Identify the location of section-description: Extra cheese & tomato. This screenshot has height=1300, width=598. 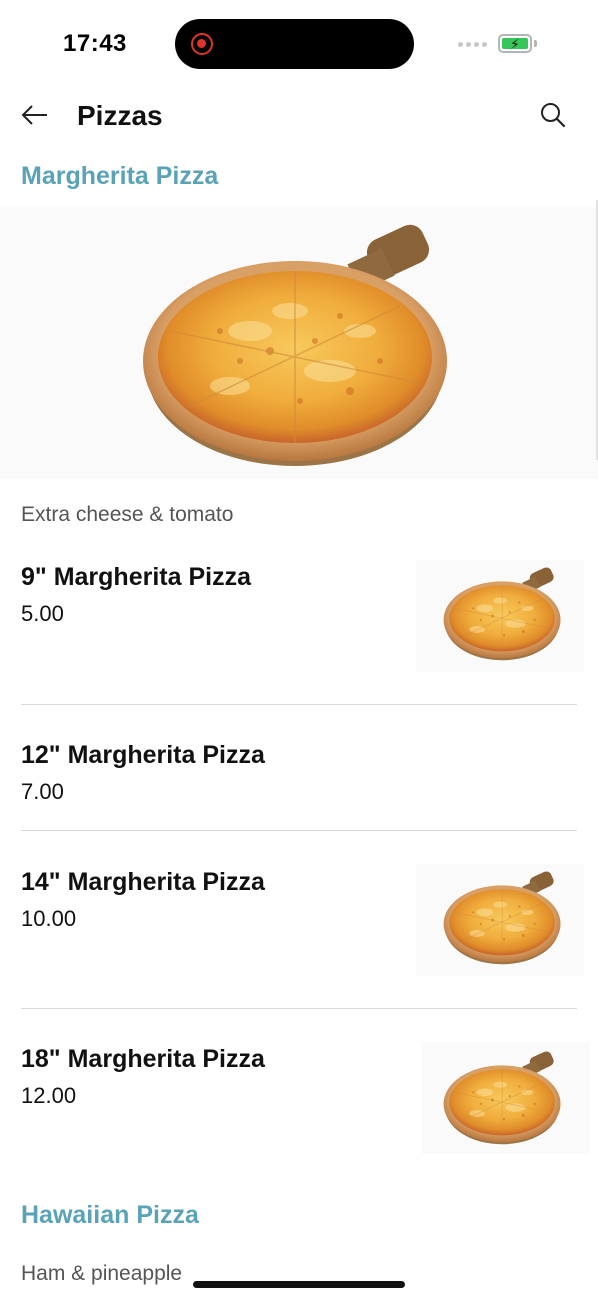
(127, 514).